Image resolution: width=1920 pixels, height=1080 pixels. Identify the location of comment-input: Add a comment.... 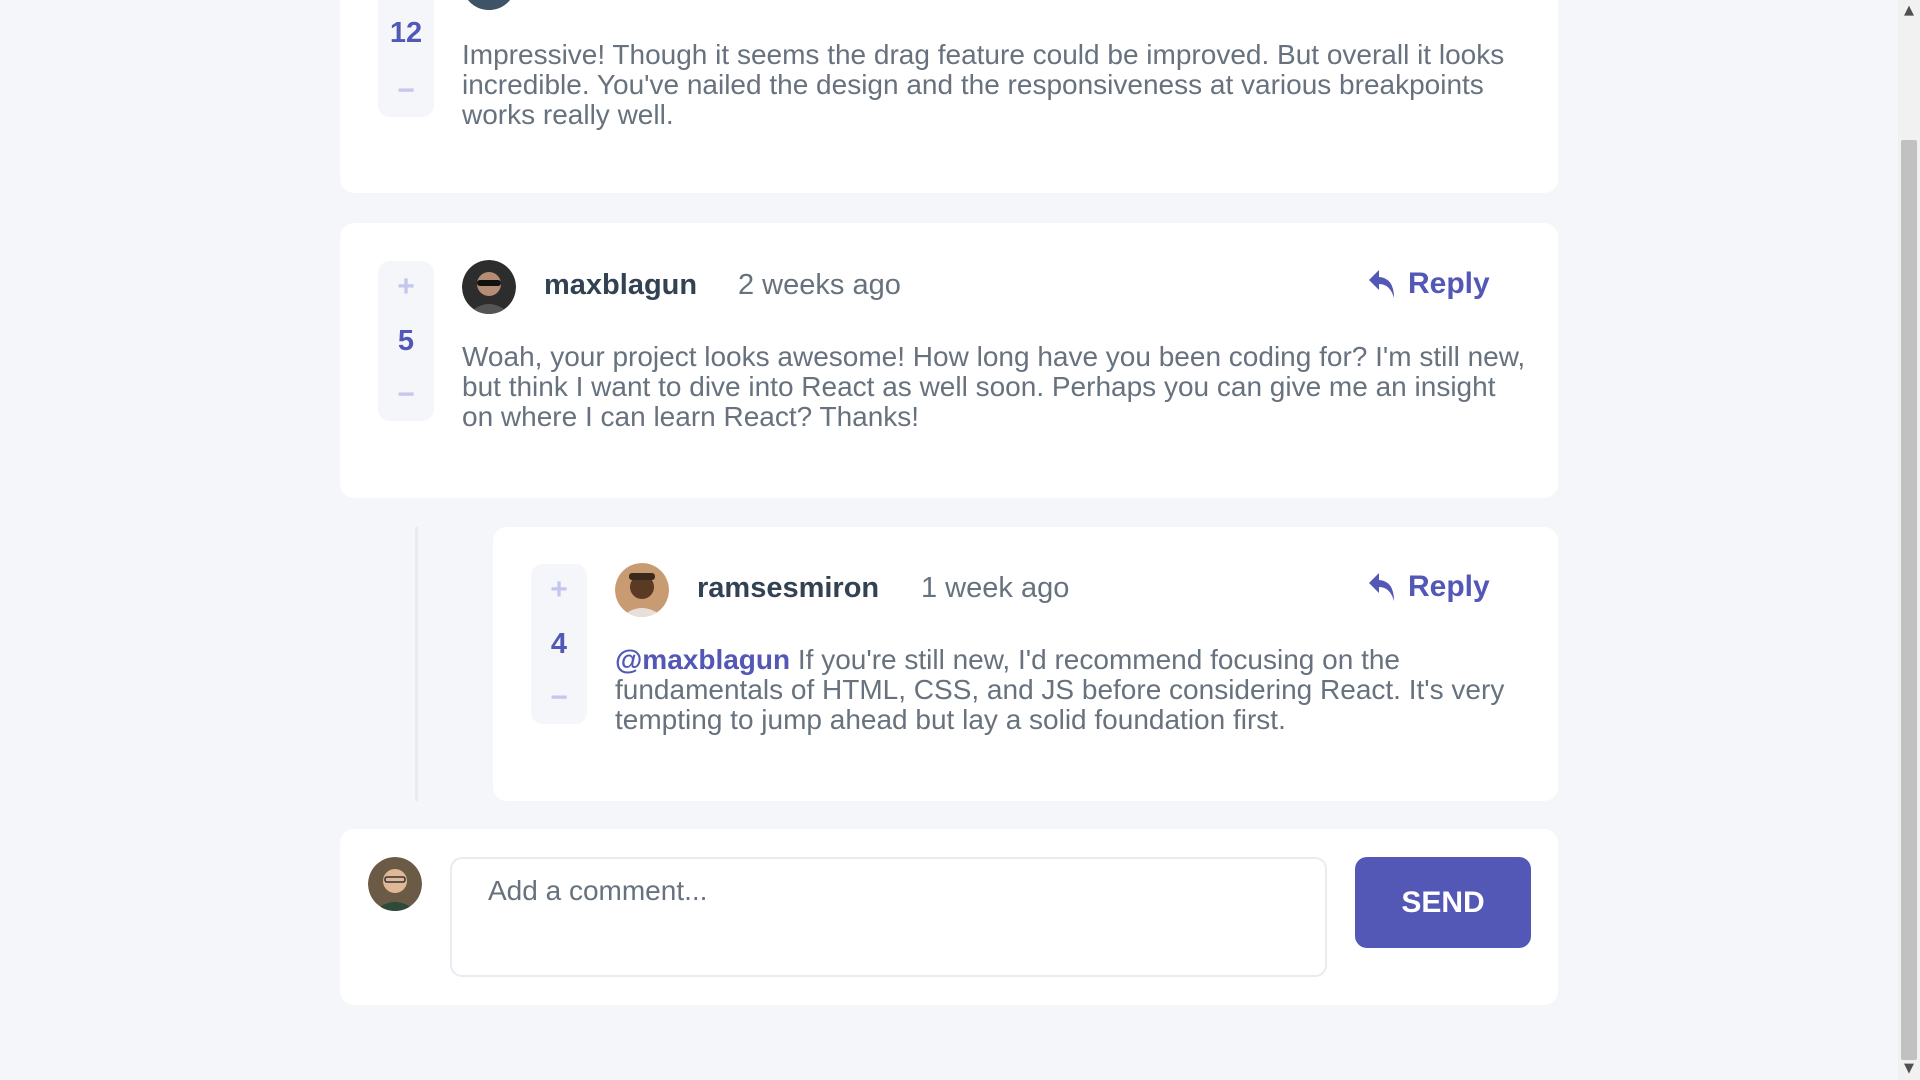
(888, 917).